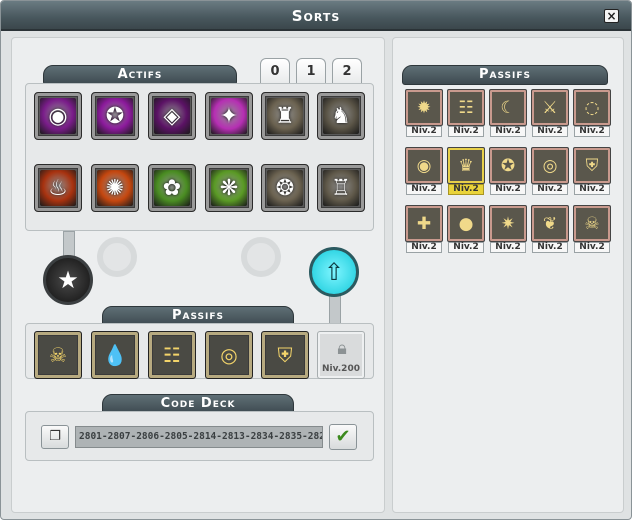  I want to click on fire-burst-icon: ✺, so click(115, 188).